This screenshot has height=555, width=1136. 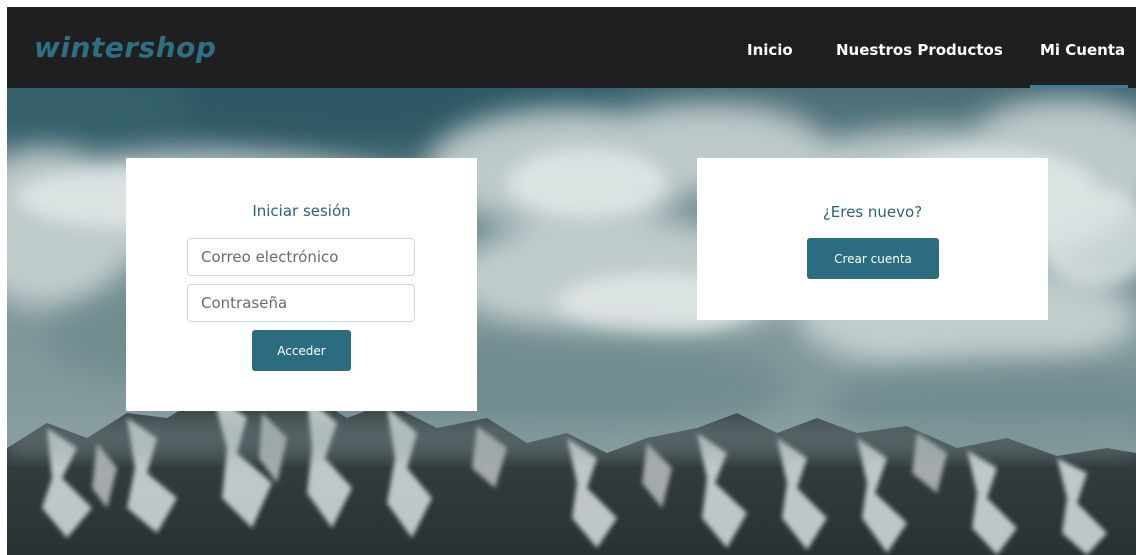 What do you see at coordinates (125, 48) in the screenshot?
I see `logo: wintershop` at bounding box center [125, 48].